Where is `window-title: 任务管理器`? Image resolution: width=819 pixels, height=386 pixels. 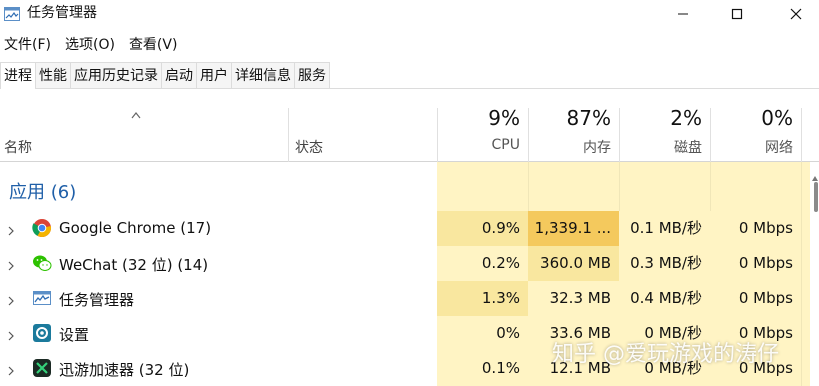 window-title: 任务管理器 is located at coordinates (62, 13).